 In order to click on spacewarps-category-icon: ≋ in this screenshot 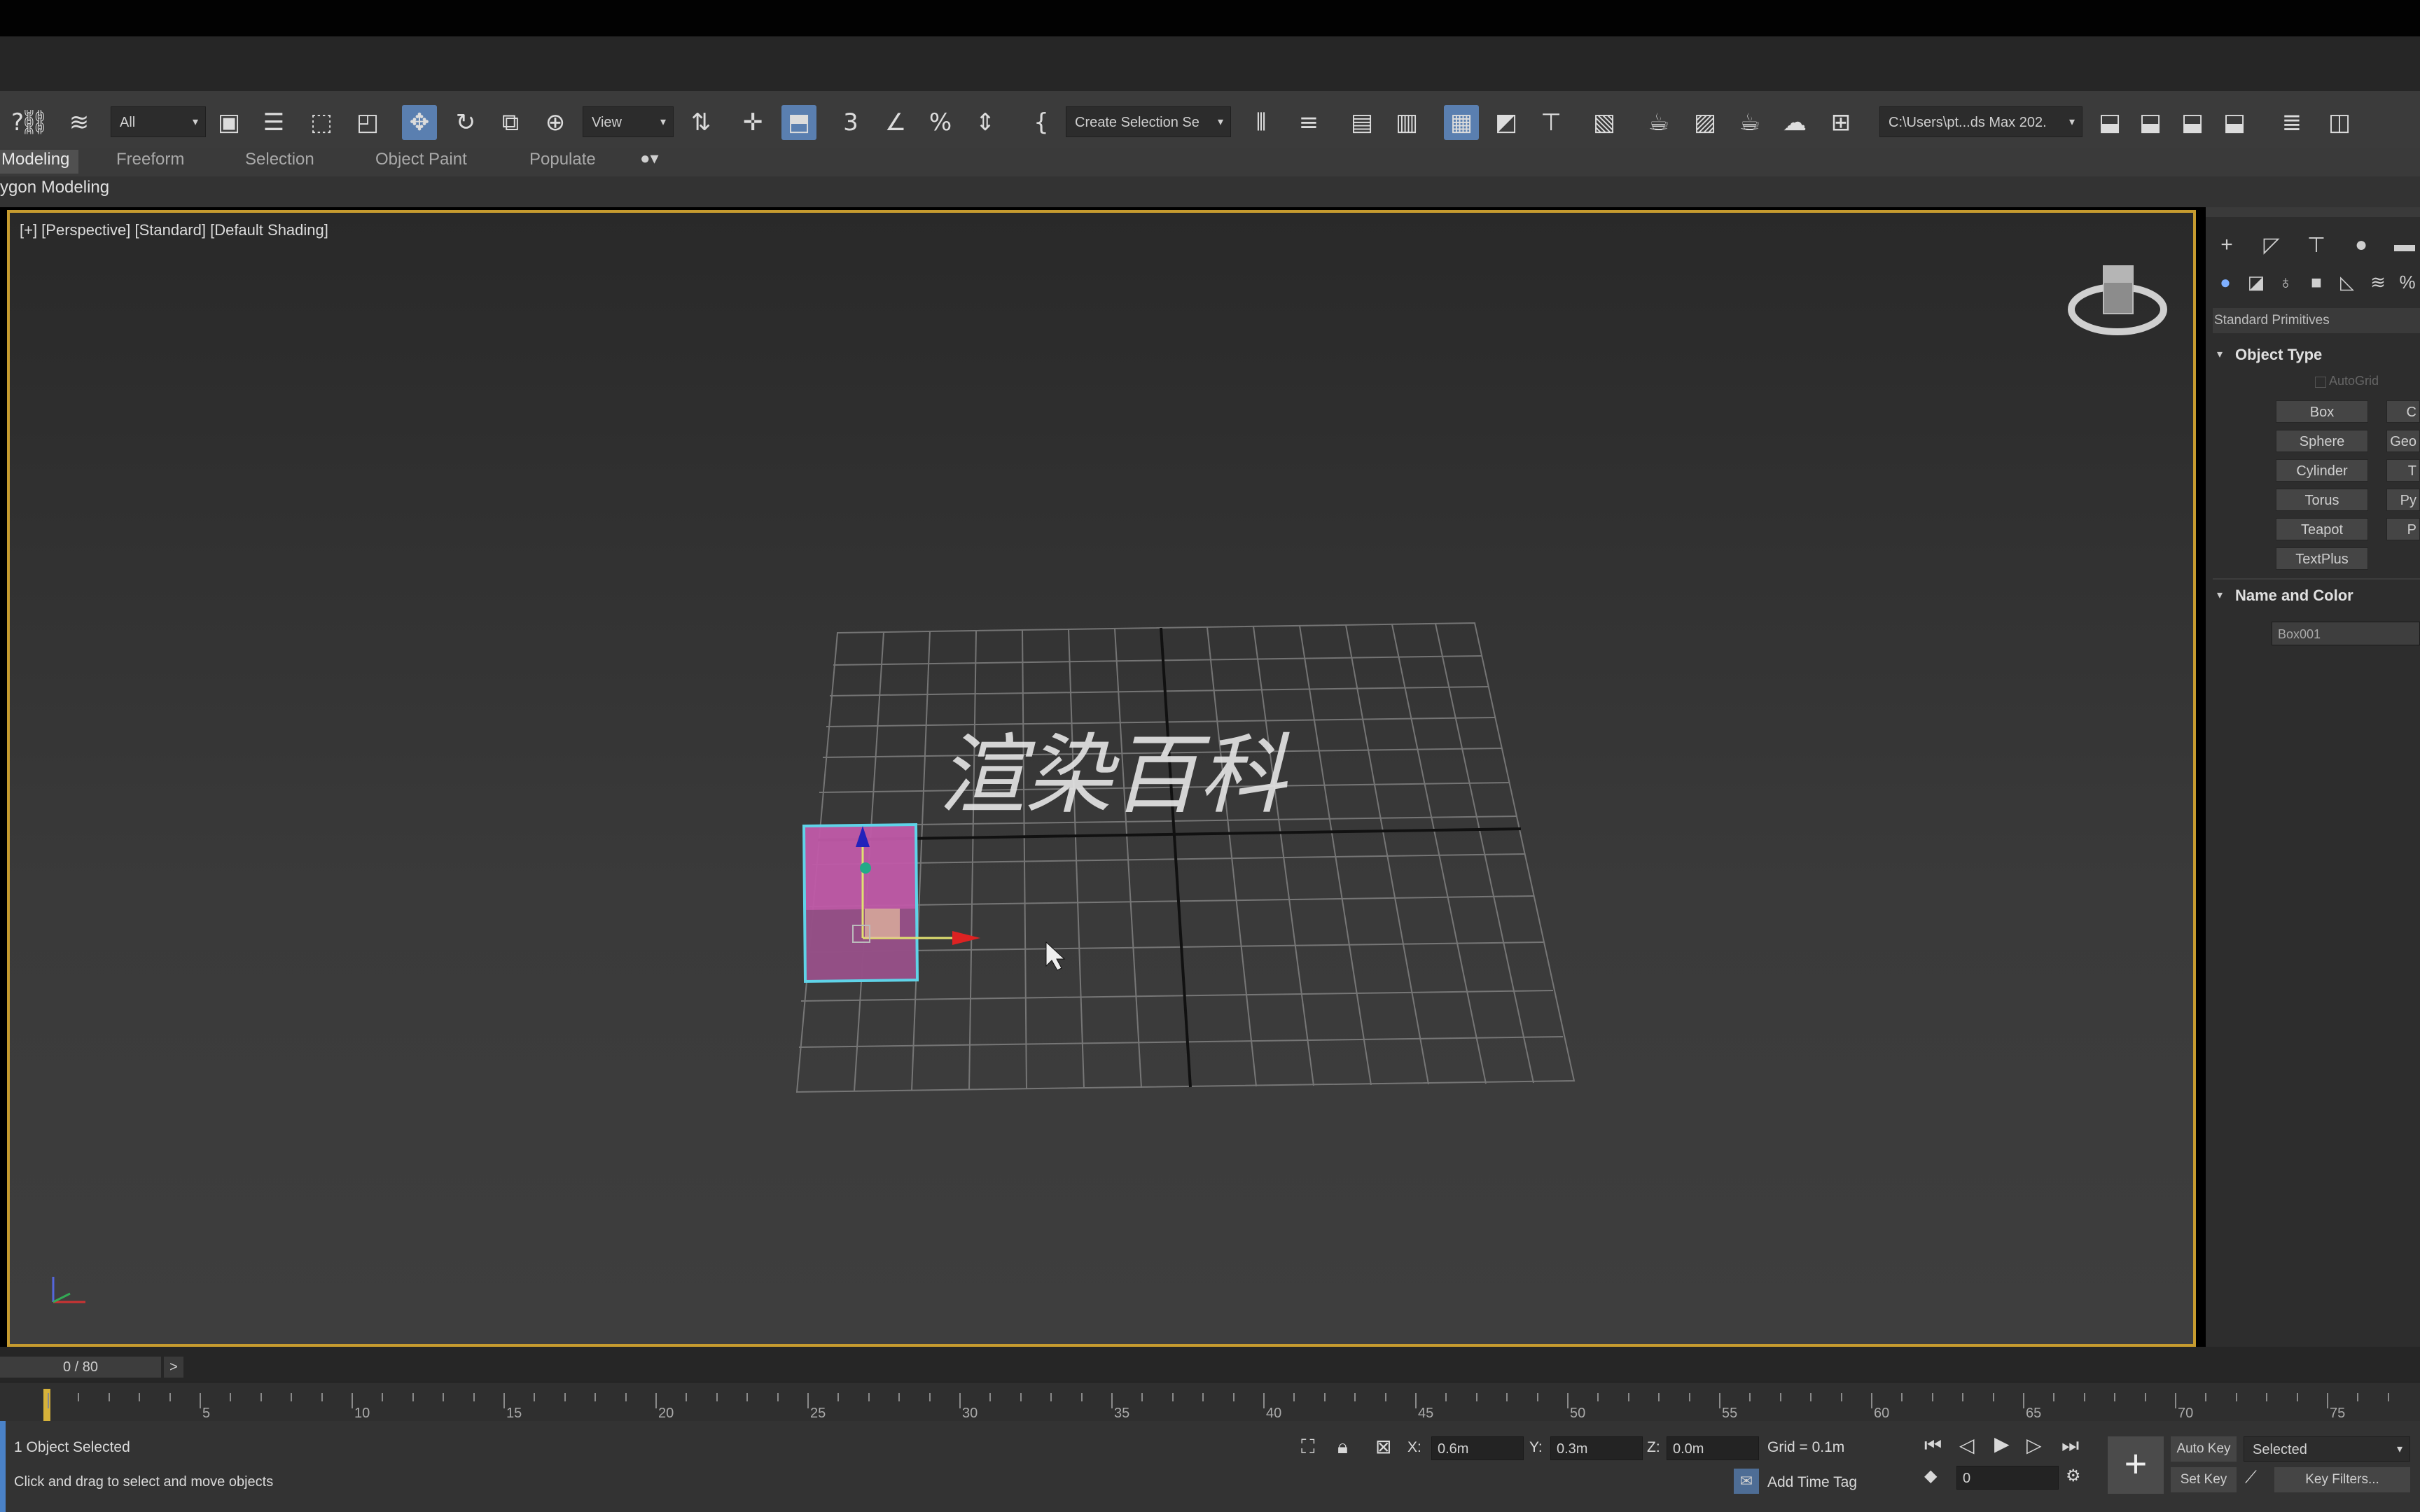, I will do `click(2378, 282)`.